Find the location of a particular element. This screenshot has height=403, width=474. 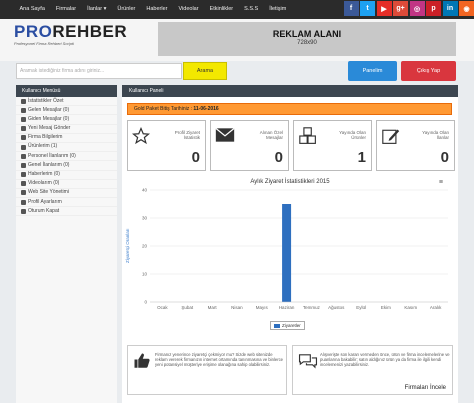

stat-label: Profil Ziyaret İstatistik is located at coordinates (187, 135).